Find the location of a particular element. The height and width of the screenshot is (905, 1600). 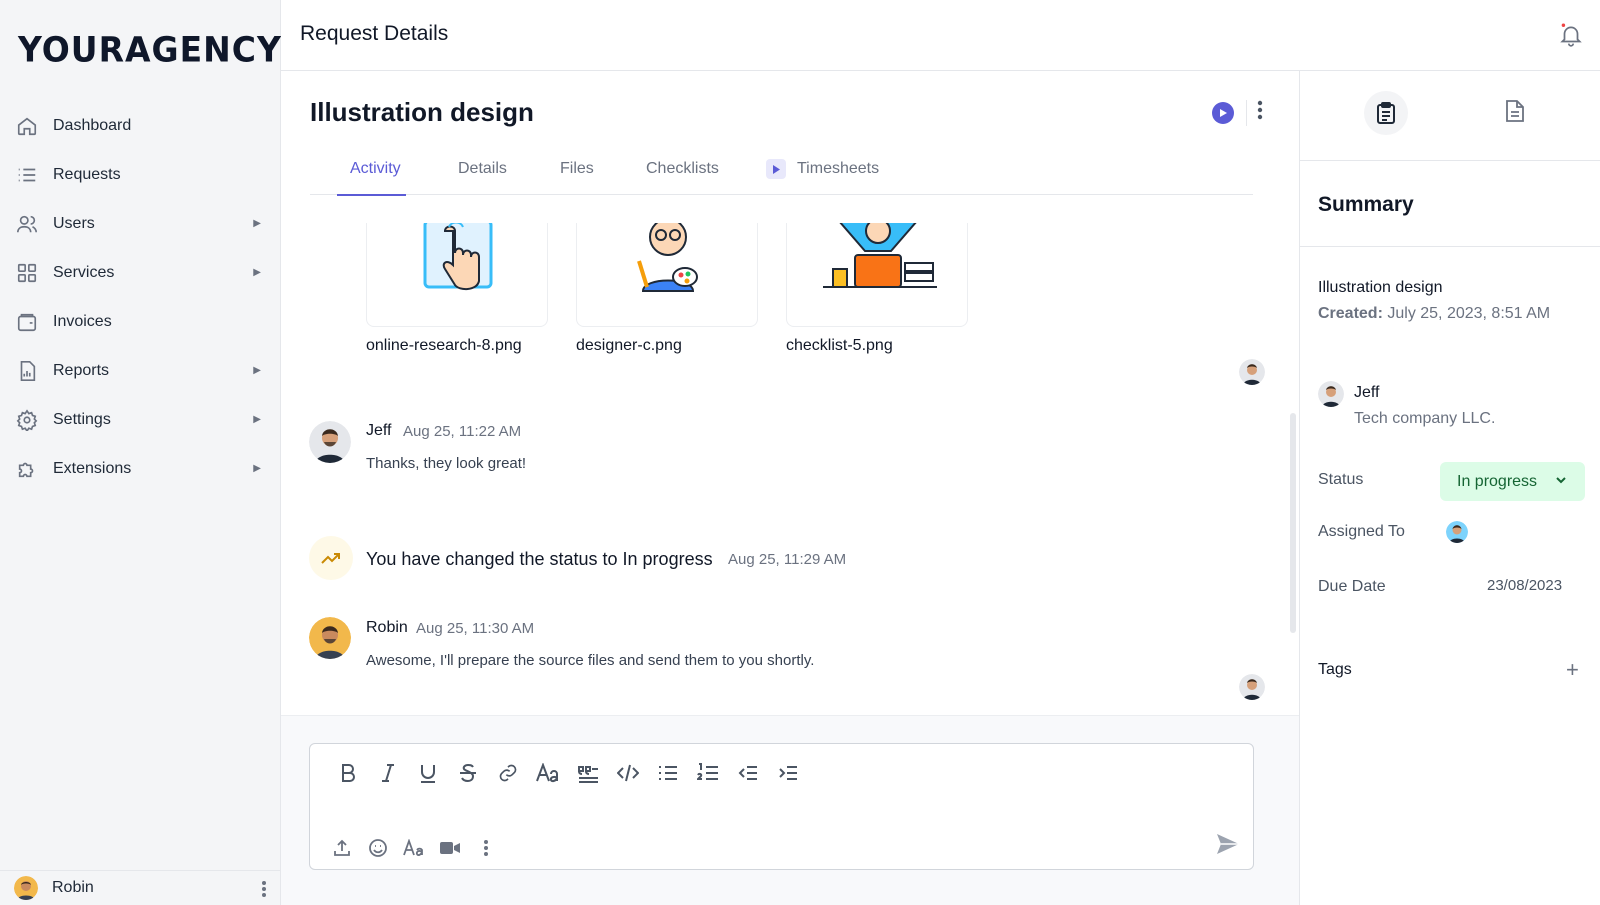

sidebar-item-label: Reports is located at coordinates (81, 370).